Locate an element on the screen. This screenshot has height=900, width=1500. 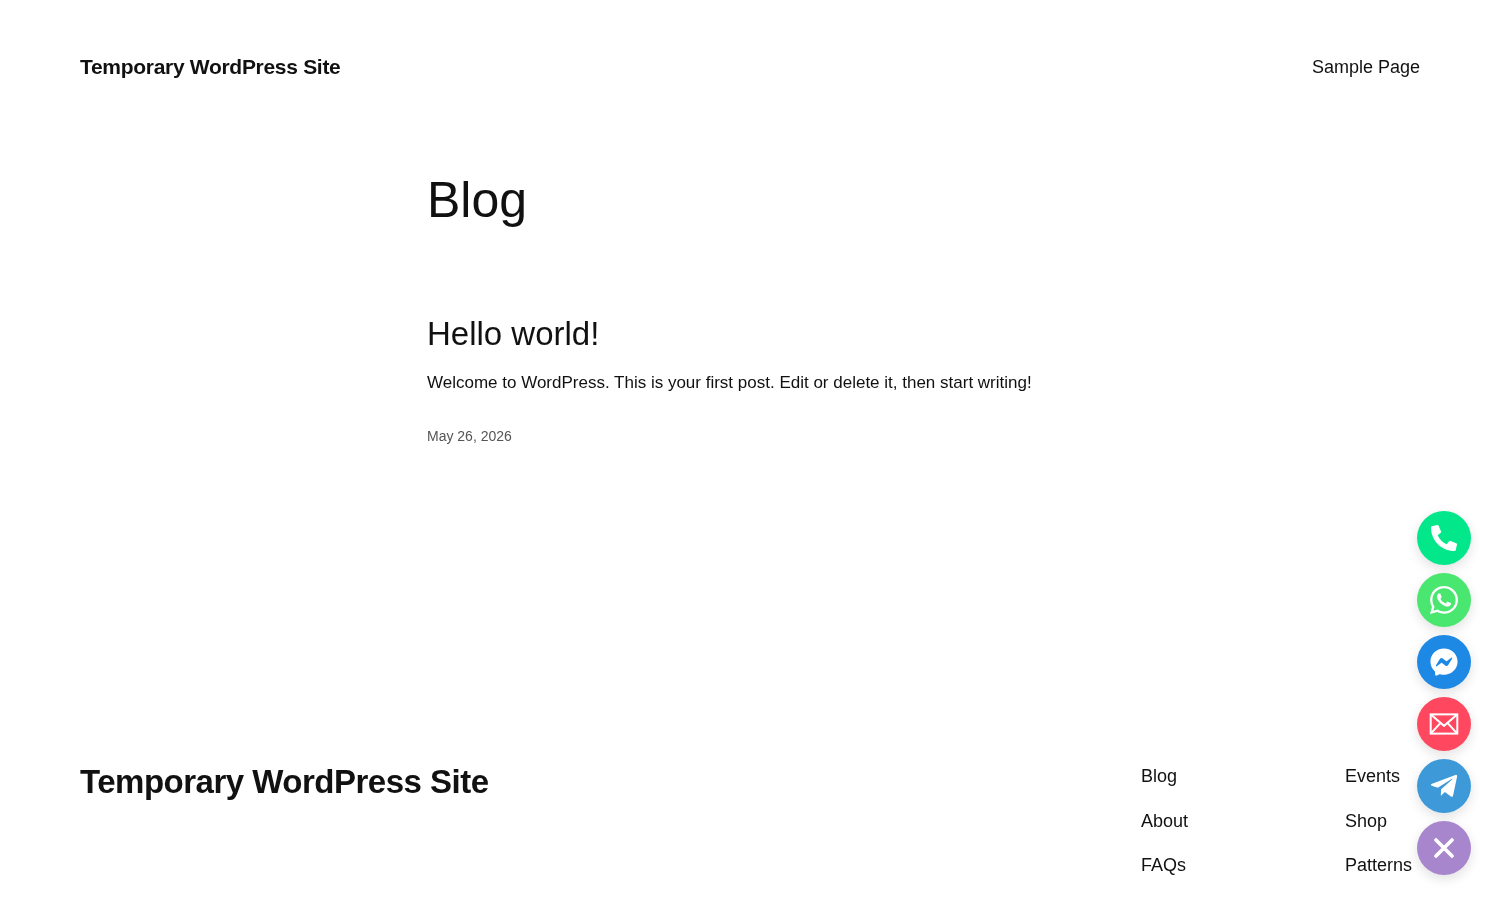
footer-link: Shop is located at coordinates (1365, 820).